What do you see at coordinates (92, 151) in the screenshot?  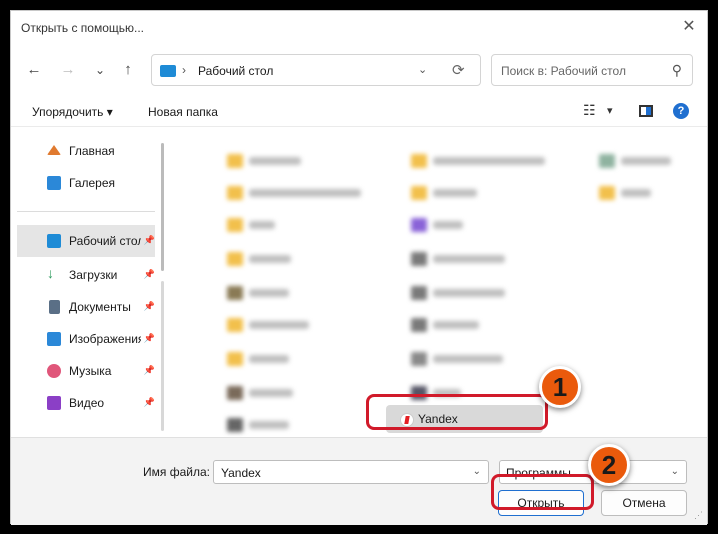 I see `sidebar-item-label: Главная` at bounding box center [92, 151].